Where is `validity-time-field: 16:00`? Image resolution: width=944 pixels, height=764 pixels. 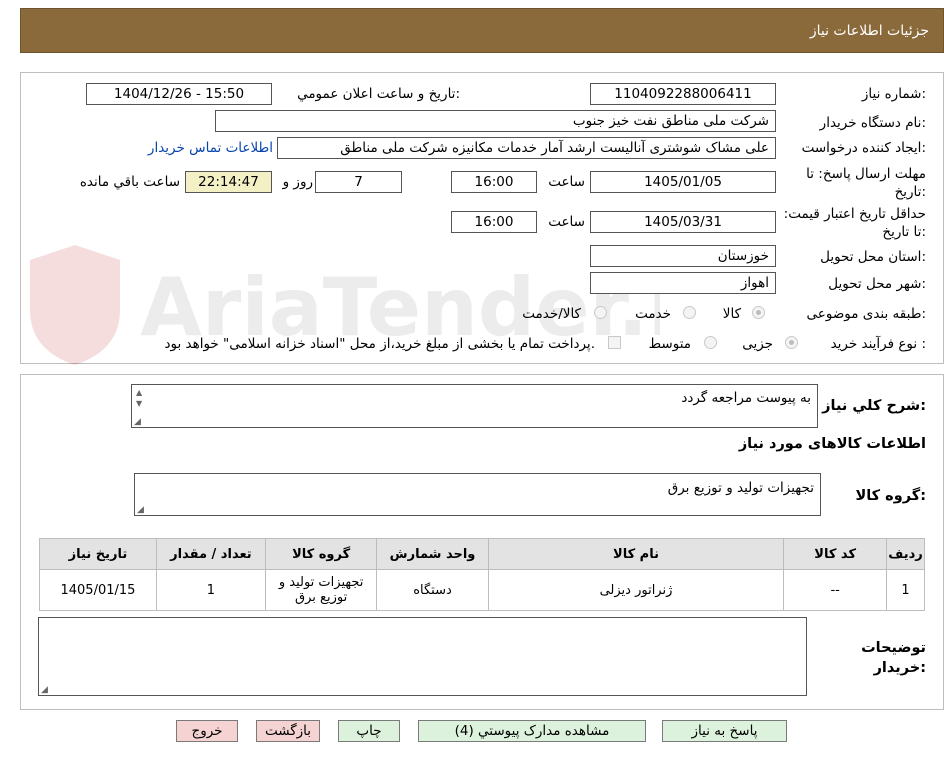
validity-time-field: 16:00 is located at coordinates (494, 222).